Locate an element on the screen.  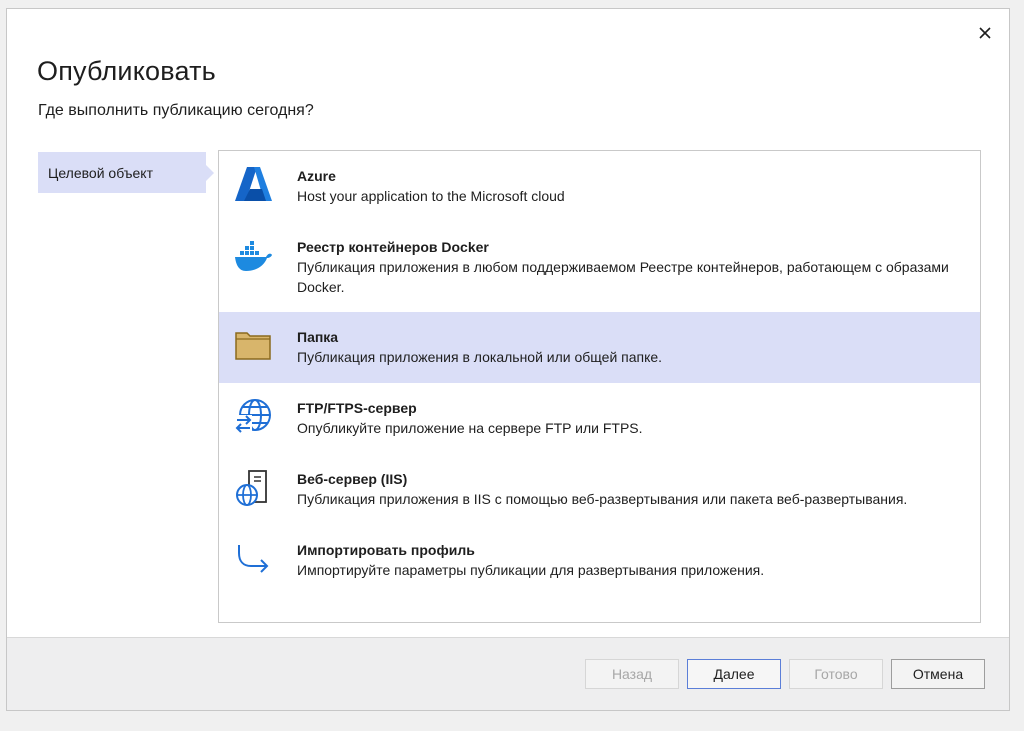
target-name: Папка is located at coordinates (318, 337).